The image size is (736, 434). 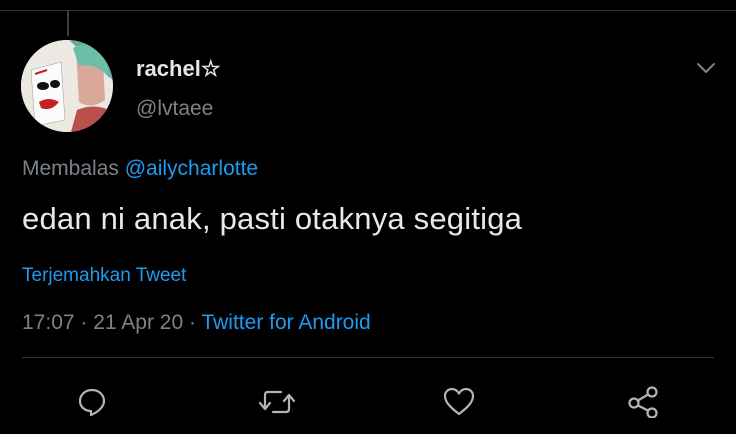 What do you see at coordinates (368, 10) in the screenshot?
I see `top-divider` at bounding box center [368, 10].